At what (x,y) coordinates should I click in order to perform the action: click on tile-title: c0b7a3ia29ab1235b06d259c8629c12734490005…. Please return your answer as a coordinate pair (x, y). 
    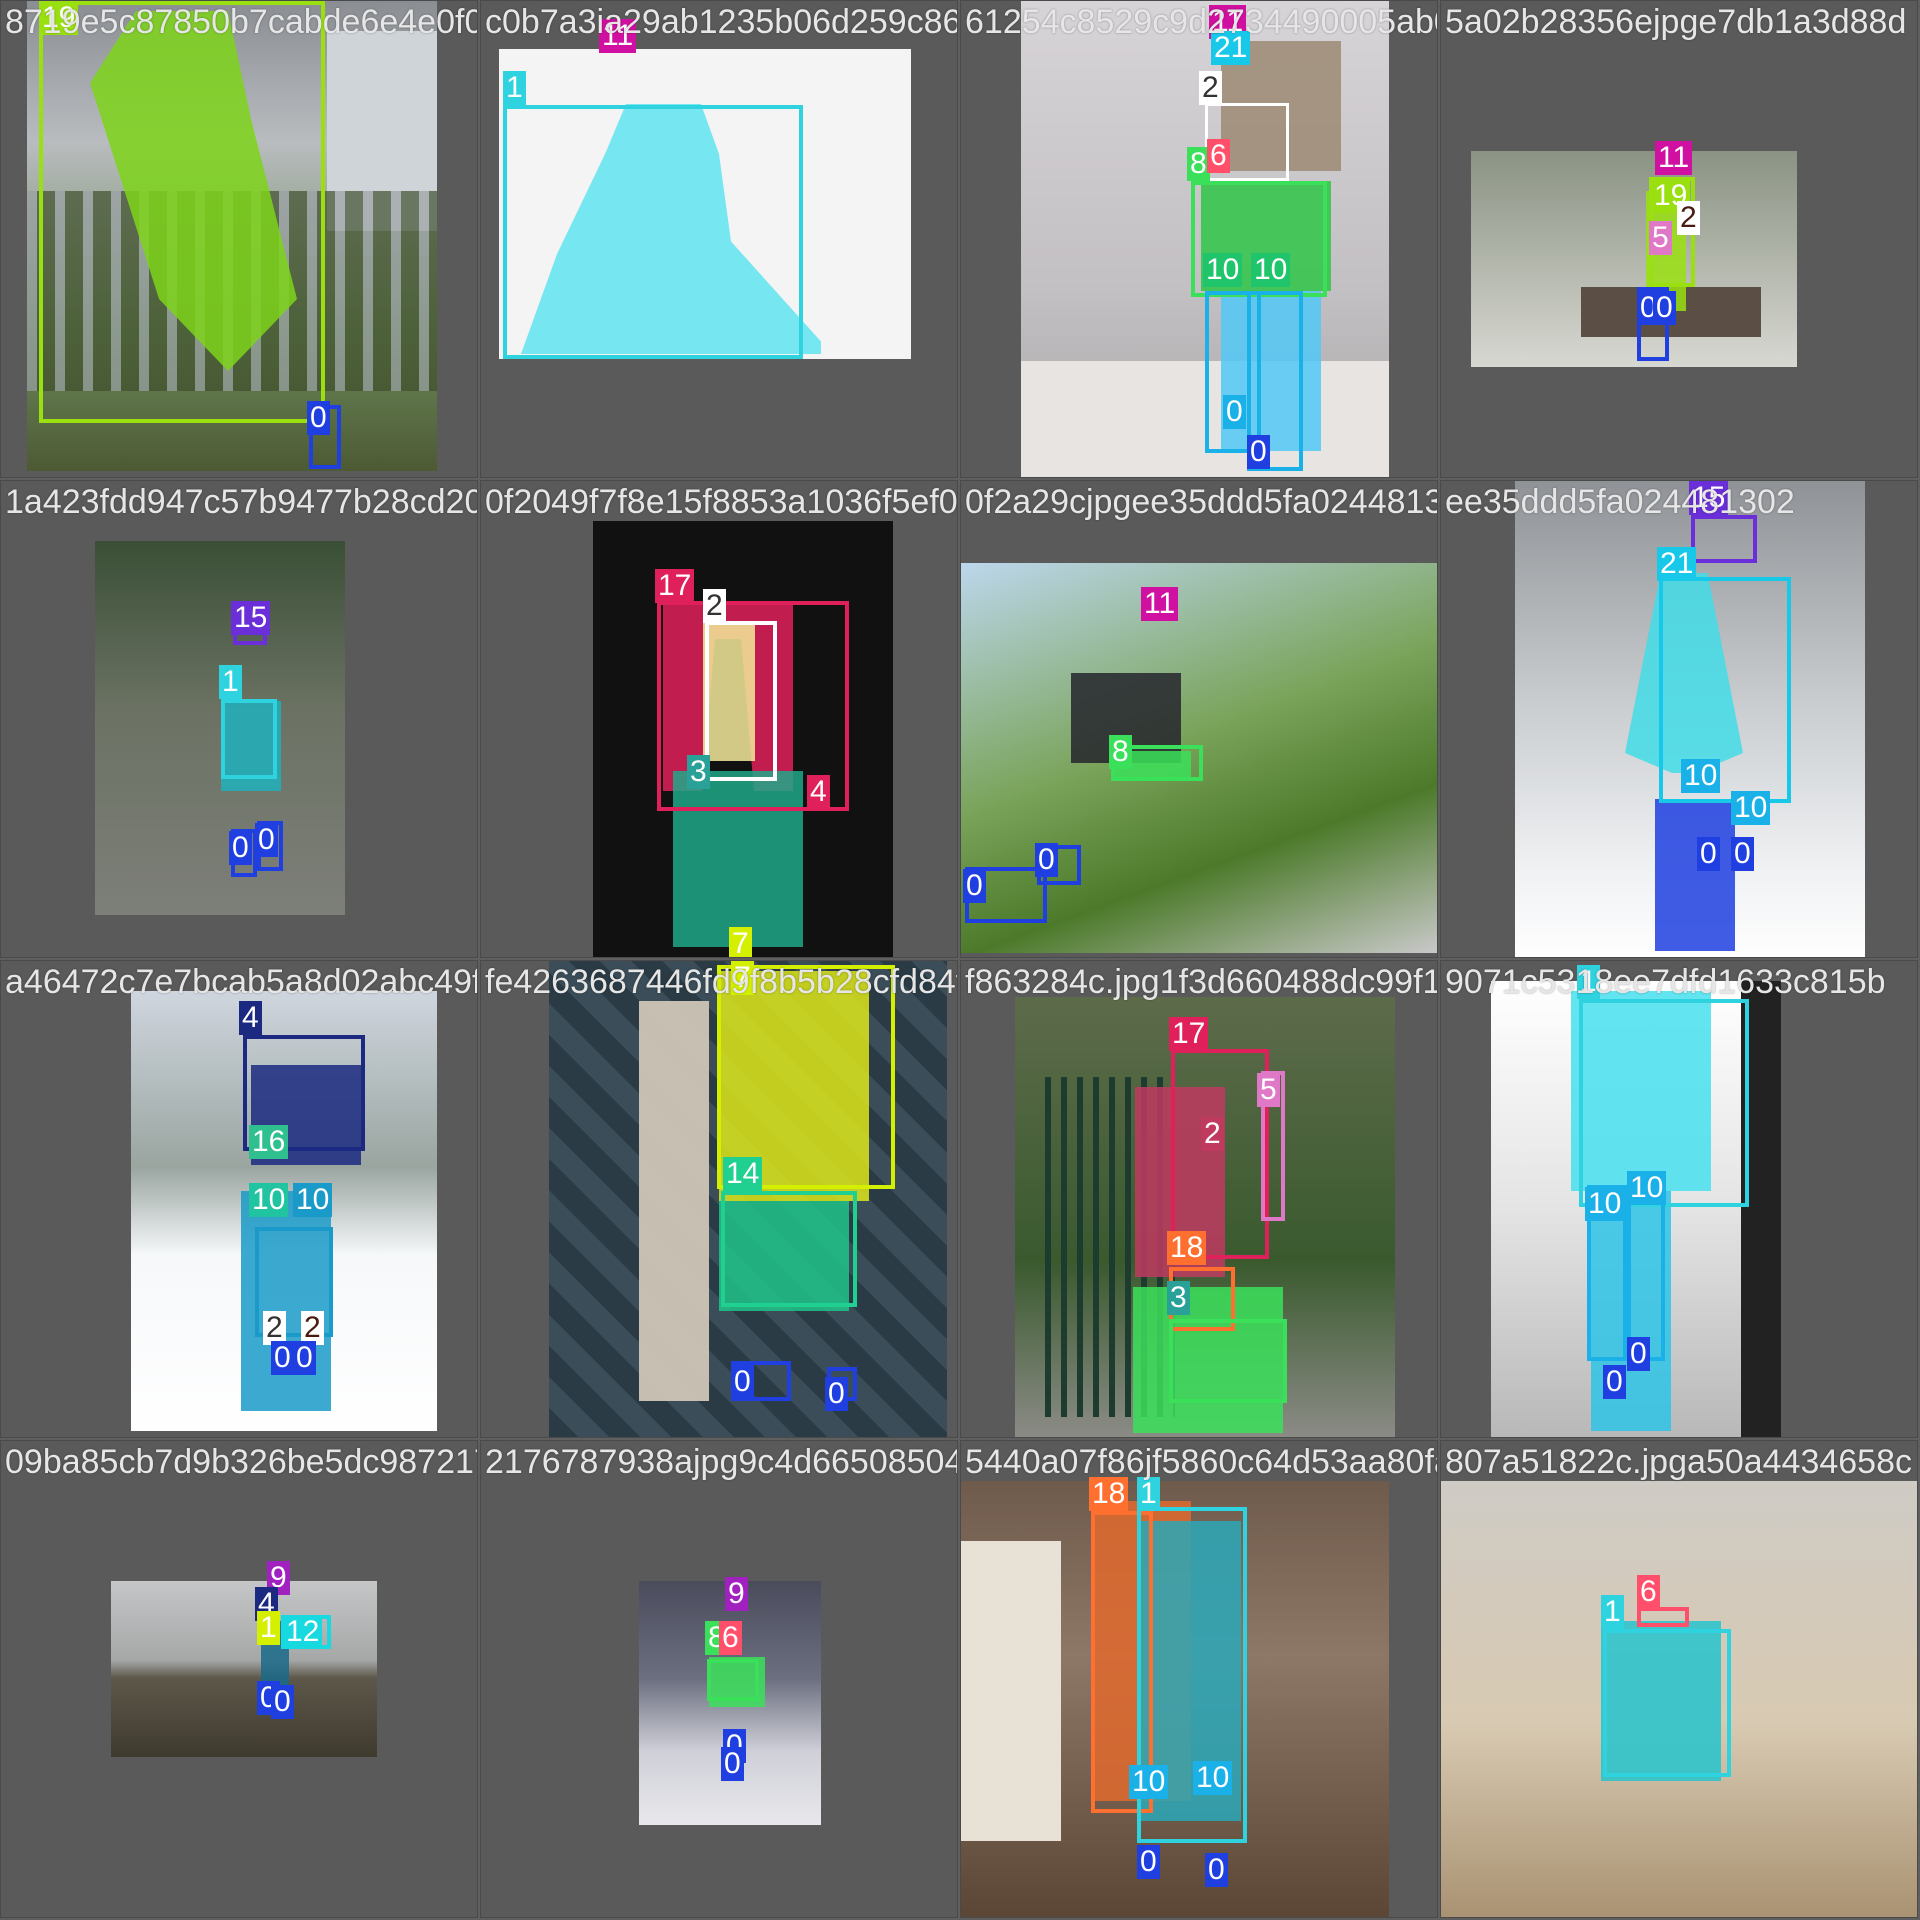
    Looking at the image, I should click on (721, 22).